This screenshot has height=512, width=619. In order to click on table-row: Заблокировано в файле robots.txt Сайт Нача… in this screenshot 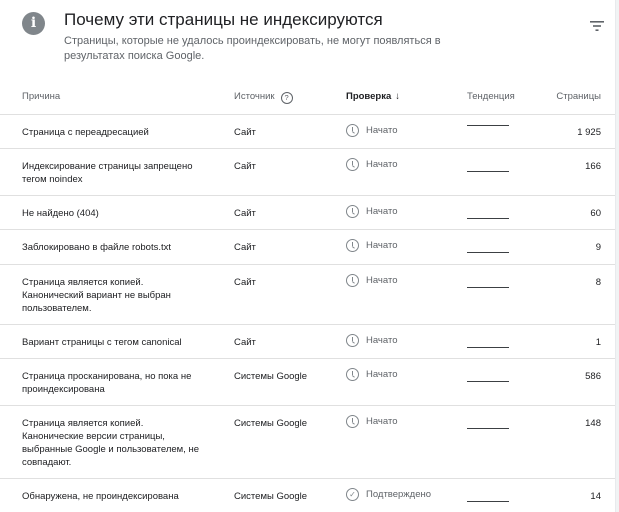, I will do `click(307, 247)`.